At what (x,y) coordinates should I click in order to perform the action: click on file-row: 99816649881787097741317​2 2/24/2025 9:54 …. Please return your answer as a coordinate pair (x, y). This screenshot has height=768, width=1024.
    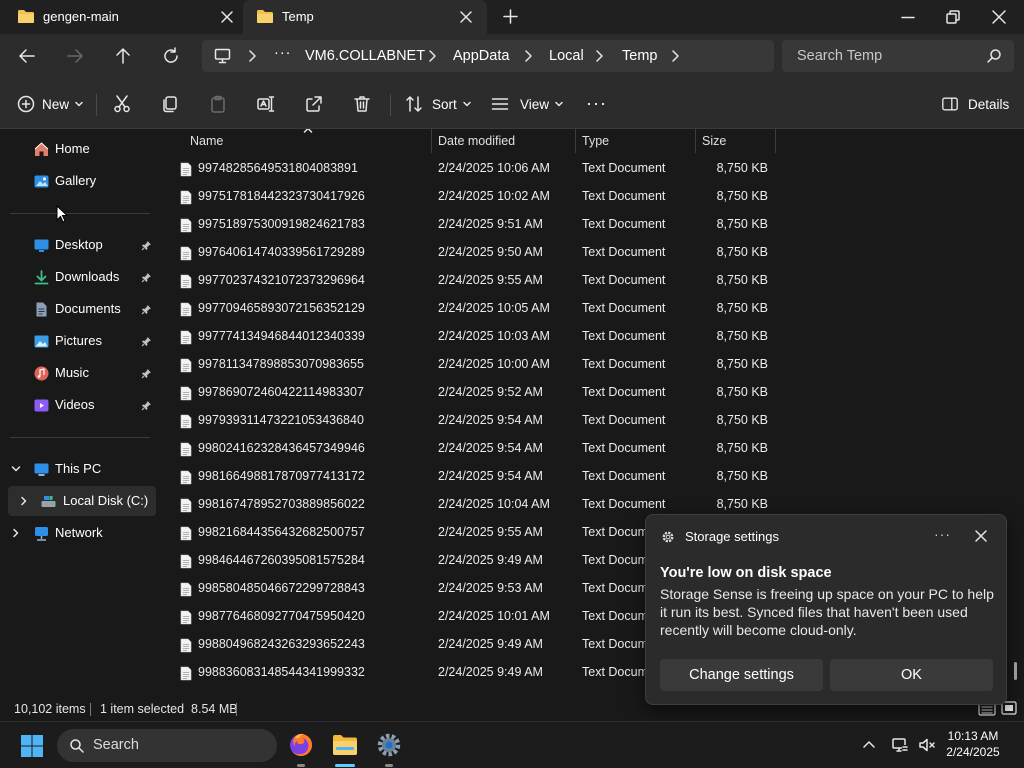
    Looking at the image, I should click on (591, 477).